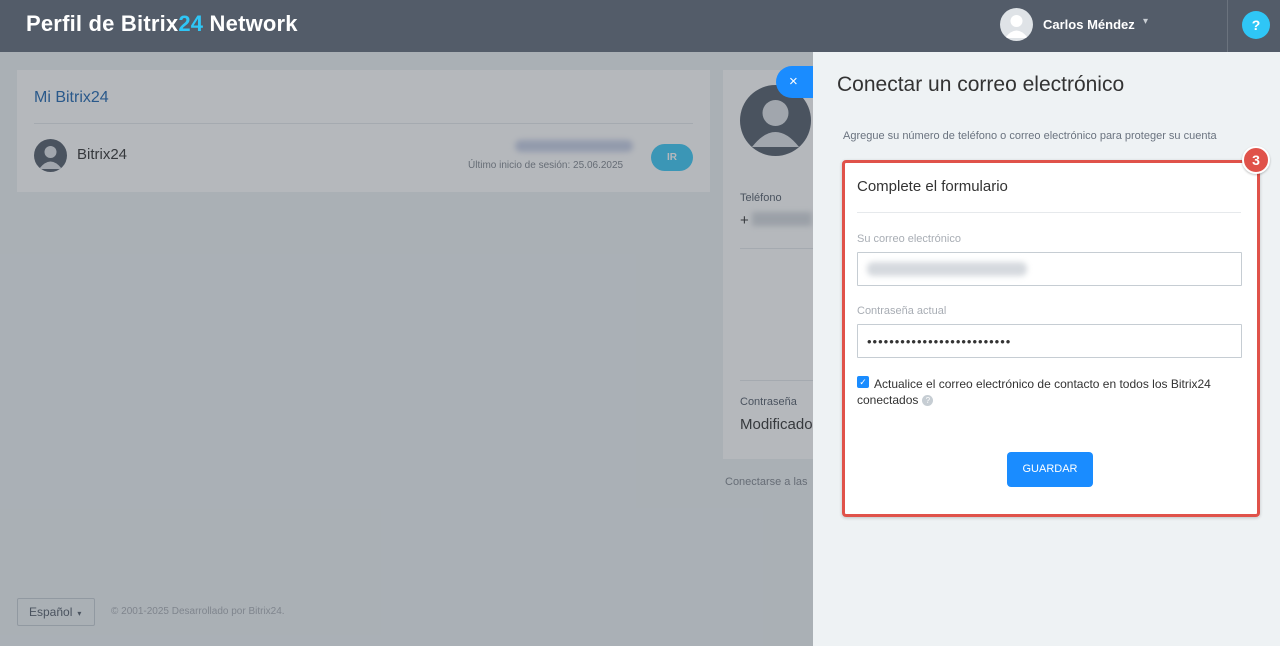 The width and height of the screenshot is (1280, 646). Describe the element at coordinates (1227, 26) in the screenshot. I see `header-divider` at that location.